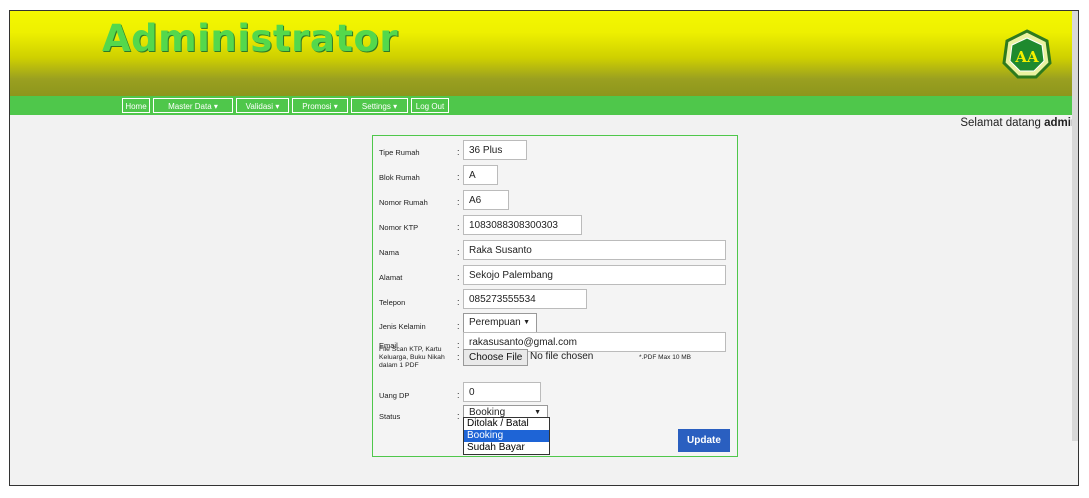 This screenshot has width=1089, height=498. I want to click on update-button: Update, so click(704, 440).